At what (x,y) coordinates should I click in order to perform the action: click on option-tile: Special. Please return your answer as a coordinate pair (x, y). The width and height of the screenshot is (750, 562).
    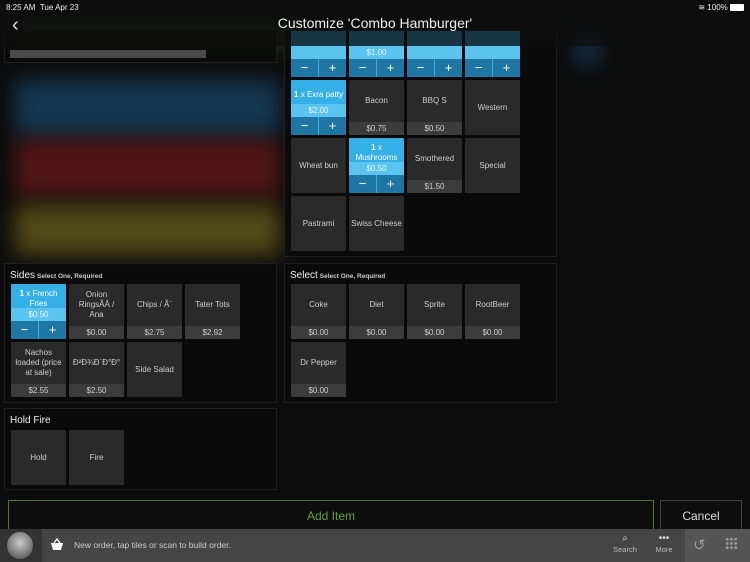
    Looking at the image, I should click on (492, 165).